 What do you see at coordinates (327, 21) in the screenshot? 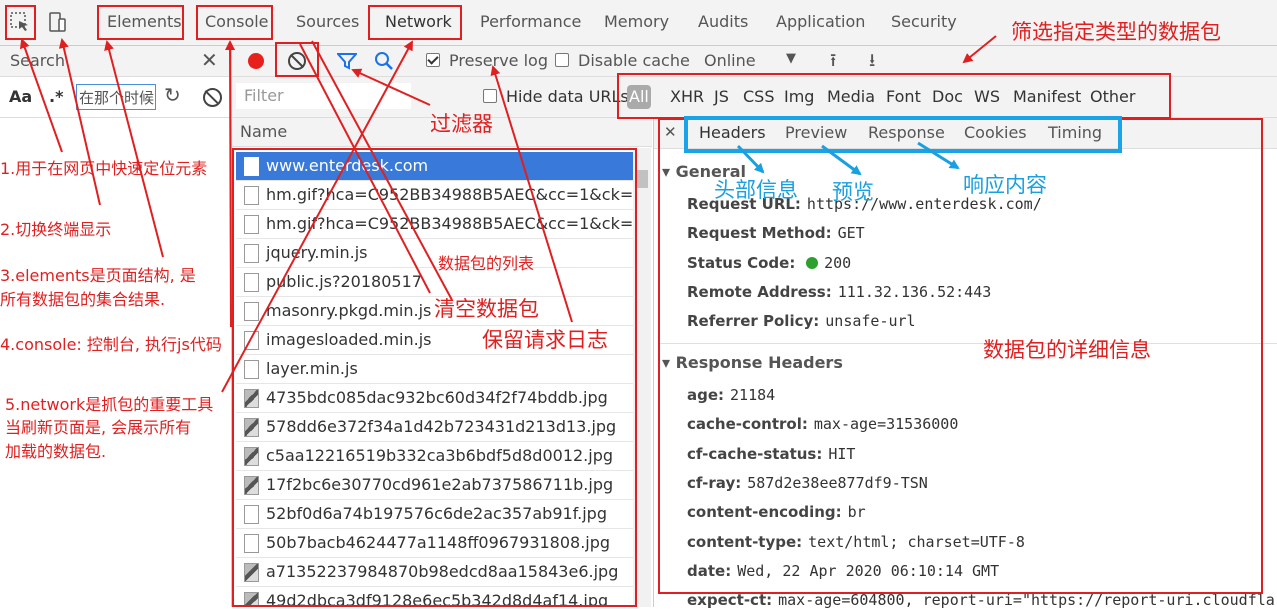
I see `tab-sources: Sources` at bounding box center [327, 21].